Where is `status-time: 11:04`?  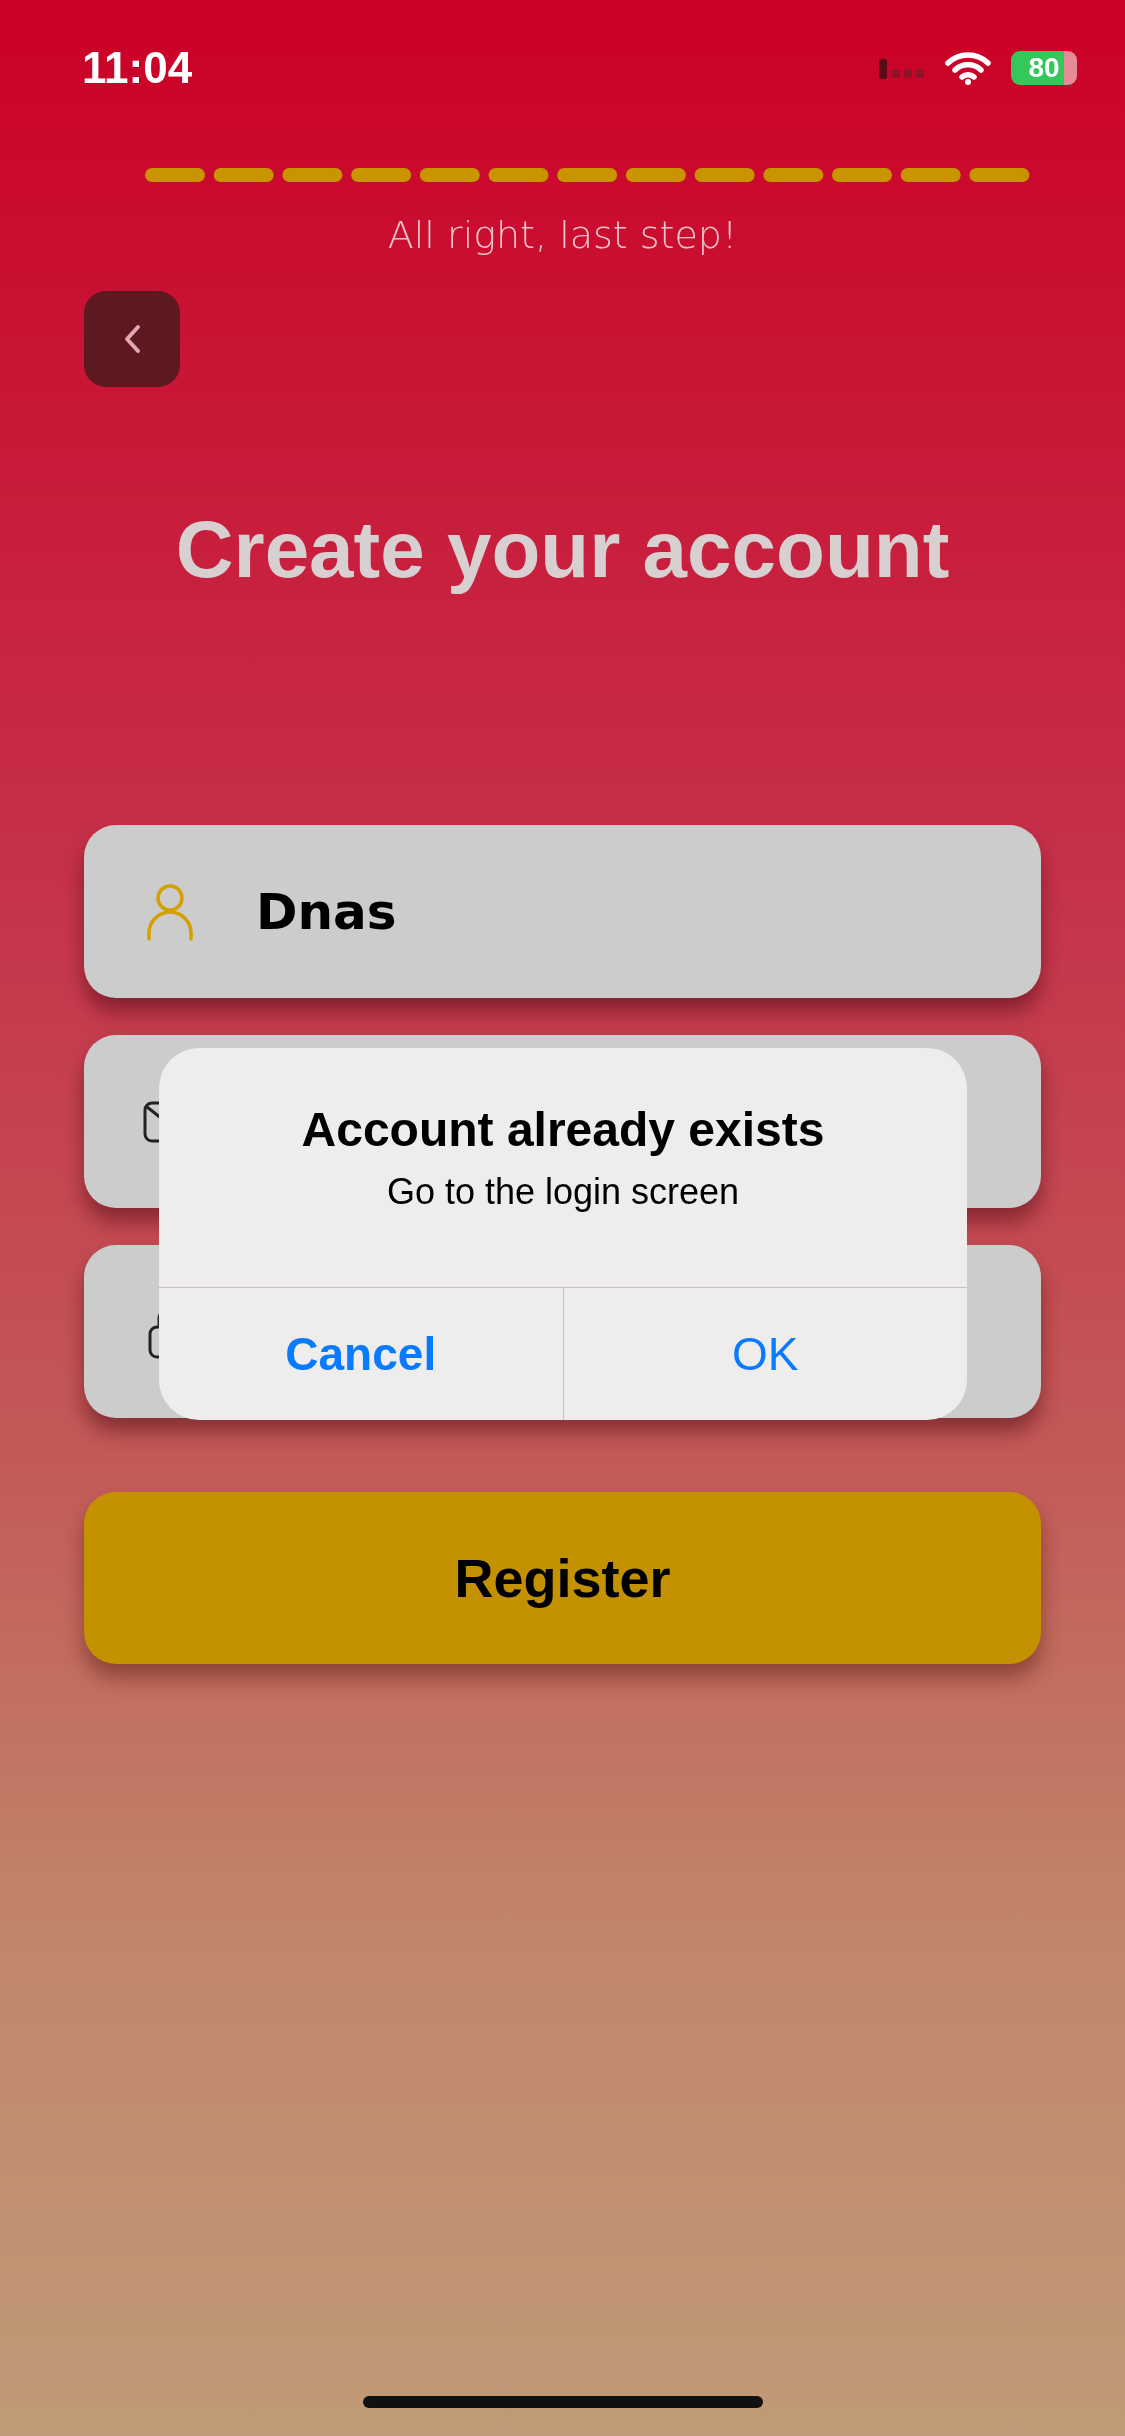 status-time: 11:04 is located at coordinates (138, 68).